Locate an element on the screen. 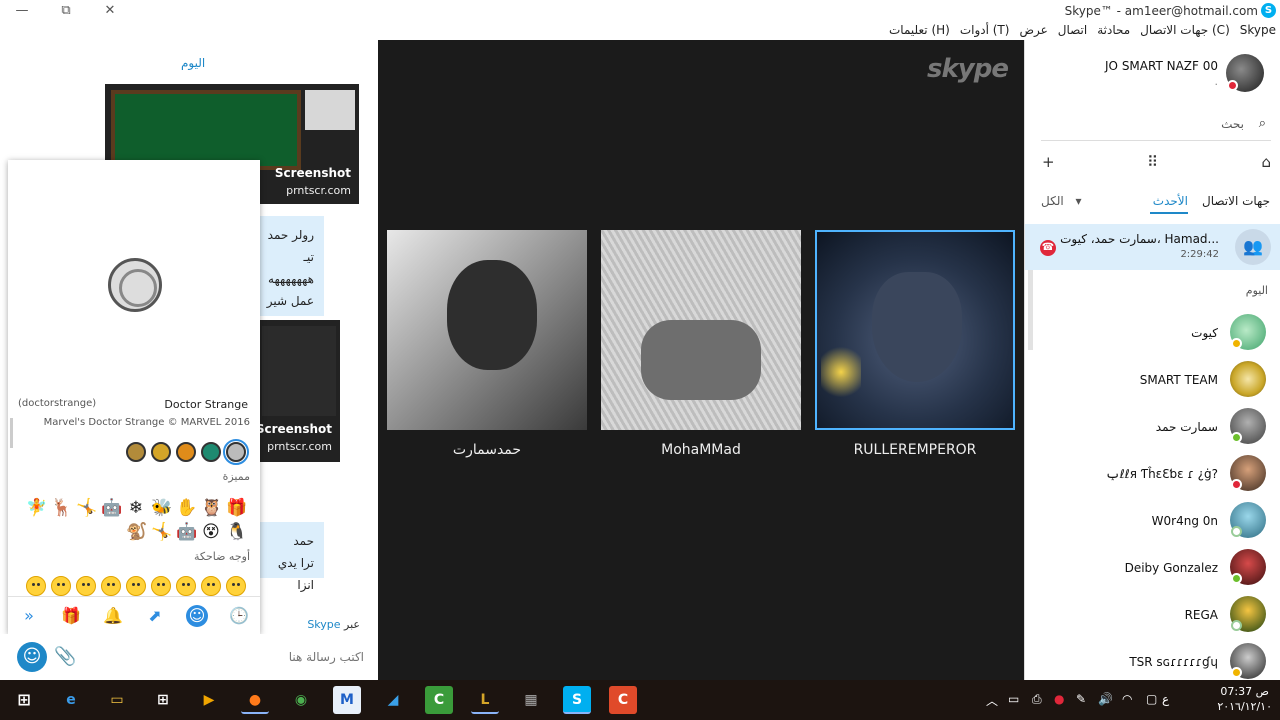  pack-teal-icon is located at coordinates (211, 452).